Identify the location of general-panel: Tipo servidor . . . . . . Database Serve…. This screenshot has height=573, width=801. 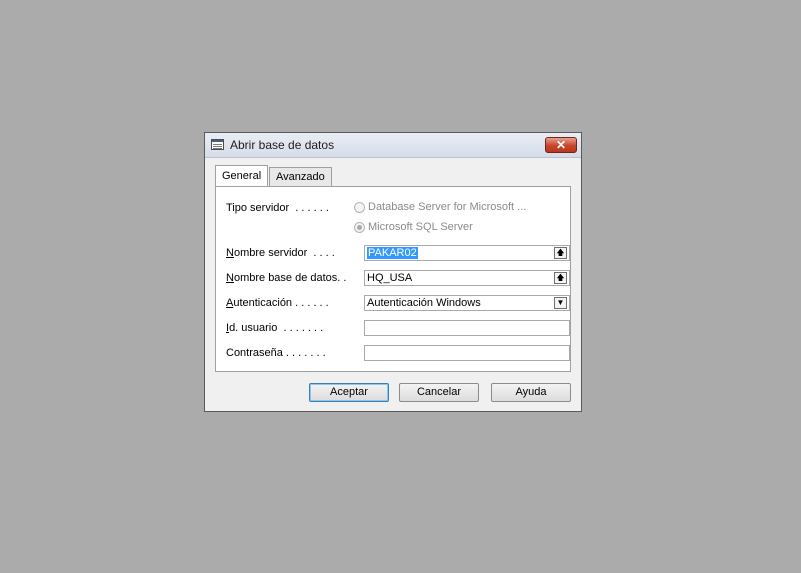
(393, 279).